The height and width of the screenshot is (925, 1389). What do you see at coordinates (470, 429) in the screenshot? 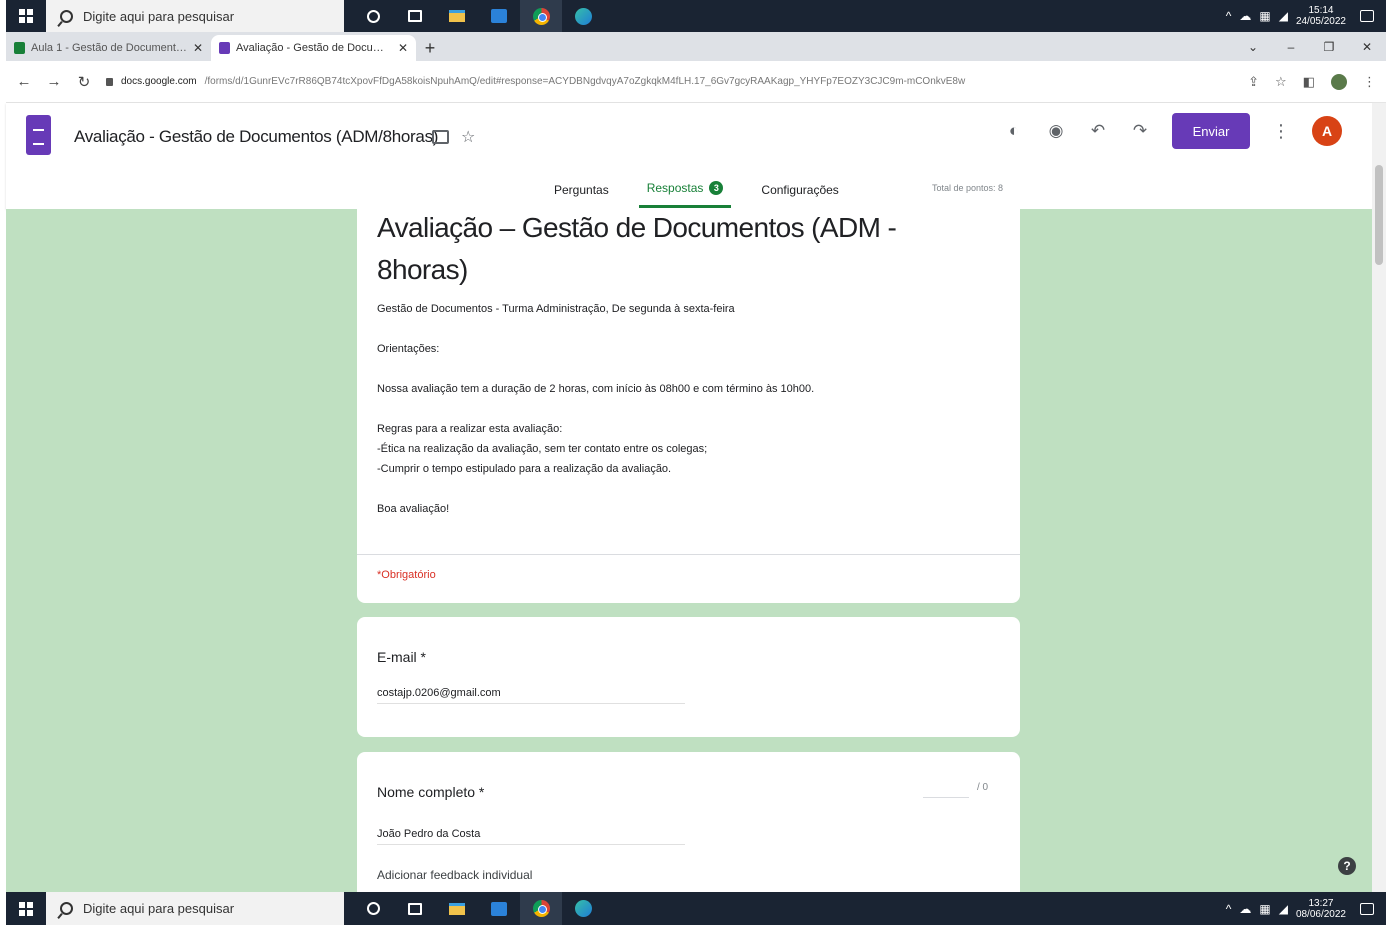
I see `form-description-line: Regras para a realizar esta avaliação:` at bounding box center [470, 429].